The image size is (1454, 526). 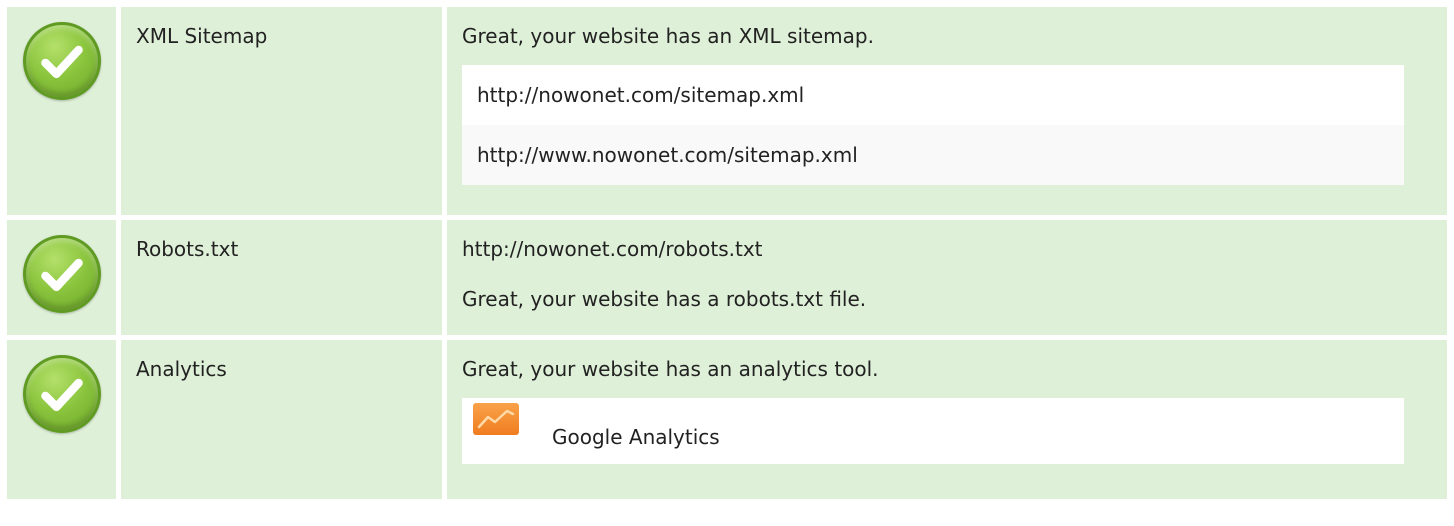 What do you see at coordinates (636, 437) in the screenshot?
I see `analytics-tool-name: Google Analytics` at bounding box center [636, 437].